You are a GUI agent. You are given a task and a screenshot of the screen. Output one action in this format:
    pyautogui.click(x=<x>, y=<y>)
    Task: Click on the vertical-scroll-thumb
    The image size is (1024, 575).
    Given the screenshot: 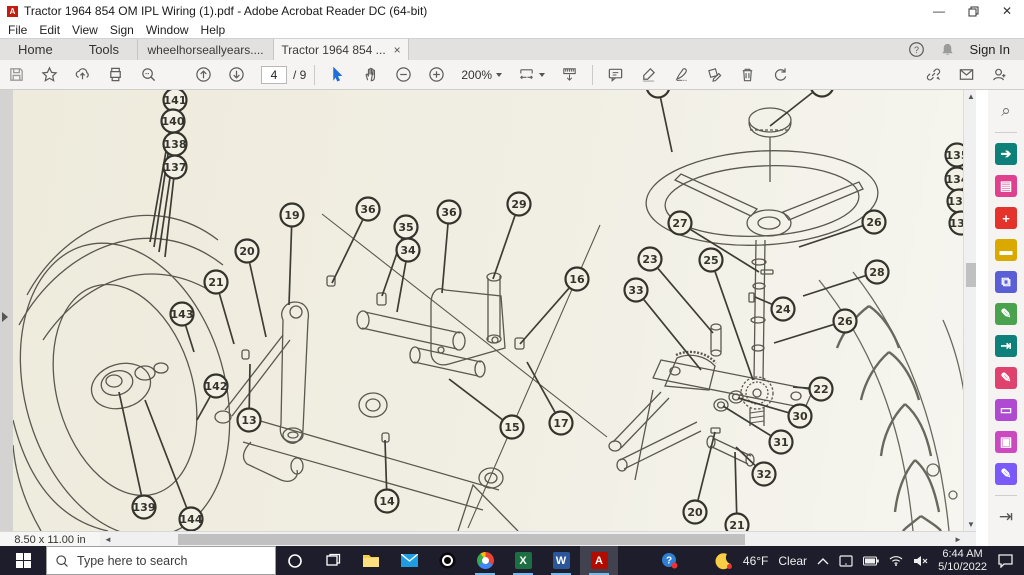 What is the action you would take?
    pyautogui.click(x=970, y=275)
    